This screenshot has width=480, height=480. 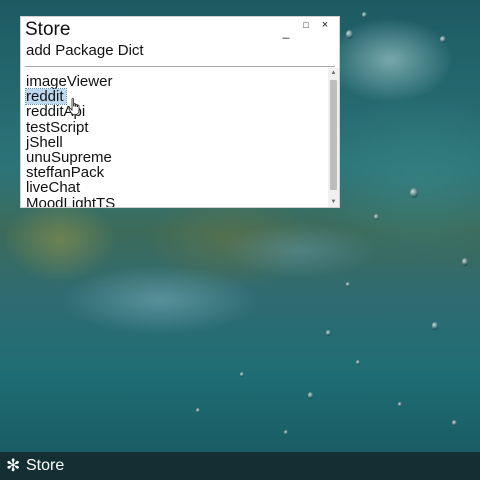 What do you see at coordinates (183, 172) in the screenshot?
I see `list-item-steffanpack: steffanPack` at bounding box center [183, 172].